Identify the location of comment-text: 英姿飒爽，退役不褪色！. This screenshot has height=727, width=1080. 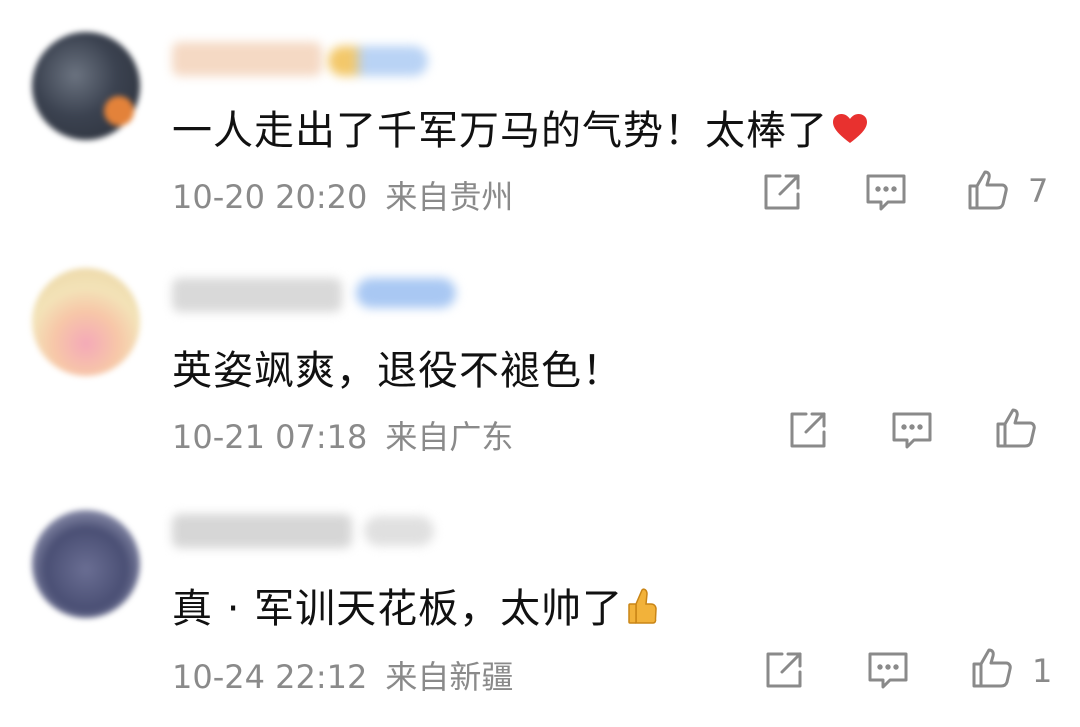
(397, 367).